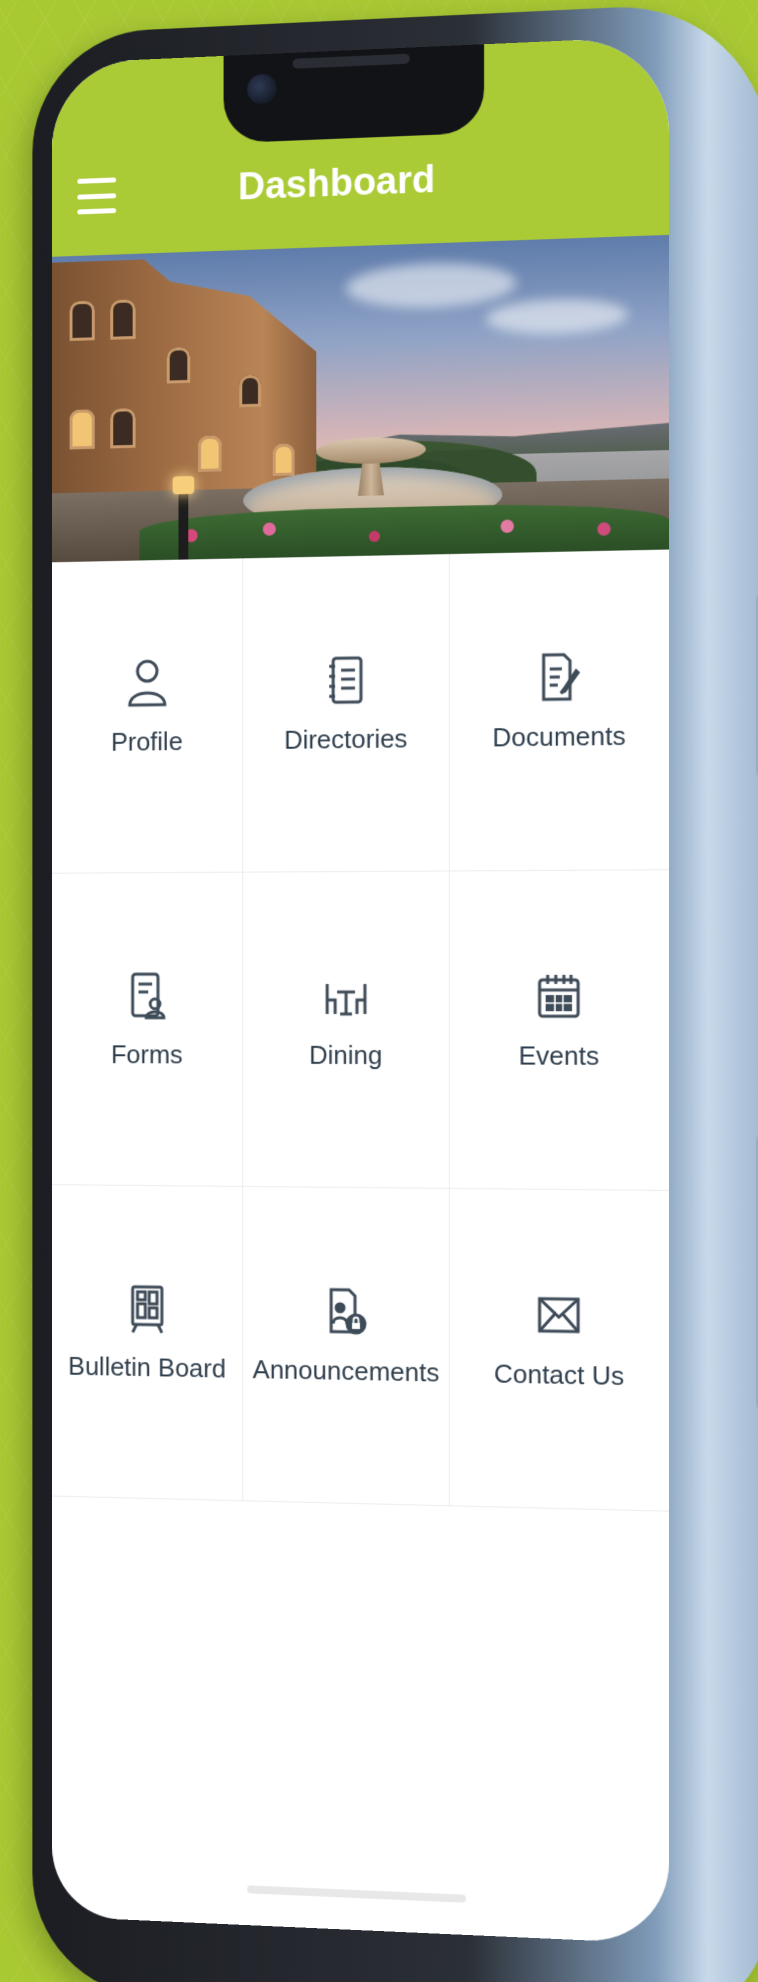 This screenshot has height=1982, width=758. I want to click on tile-label: Documents, so click(558, 736).